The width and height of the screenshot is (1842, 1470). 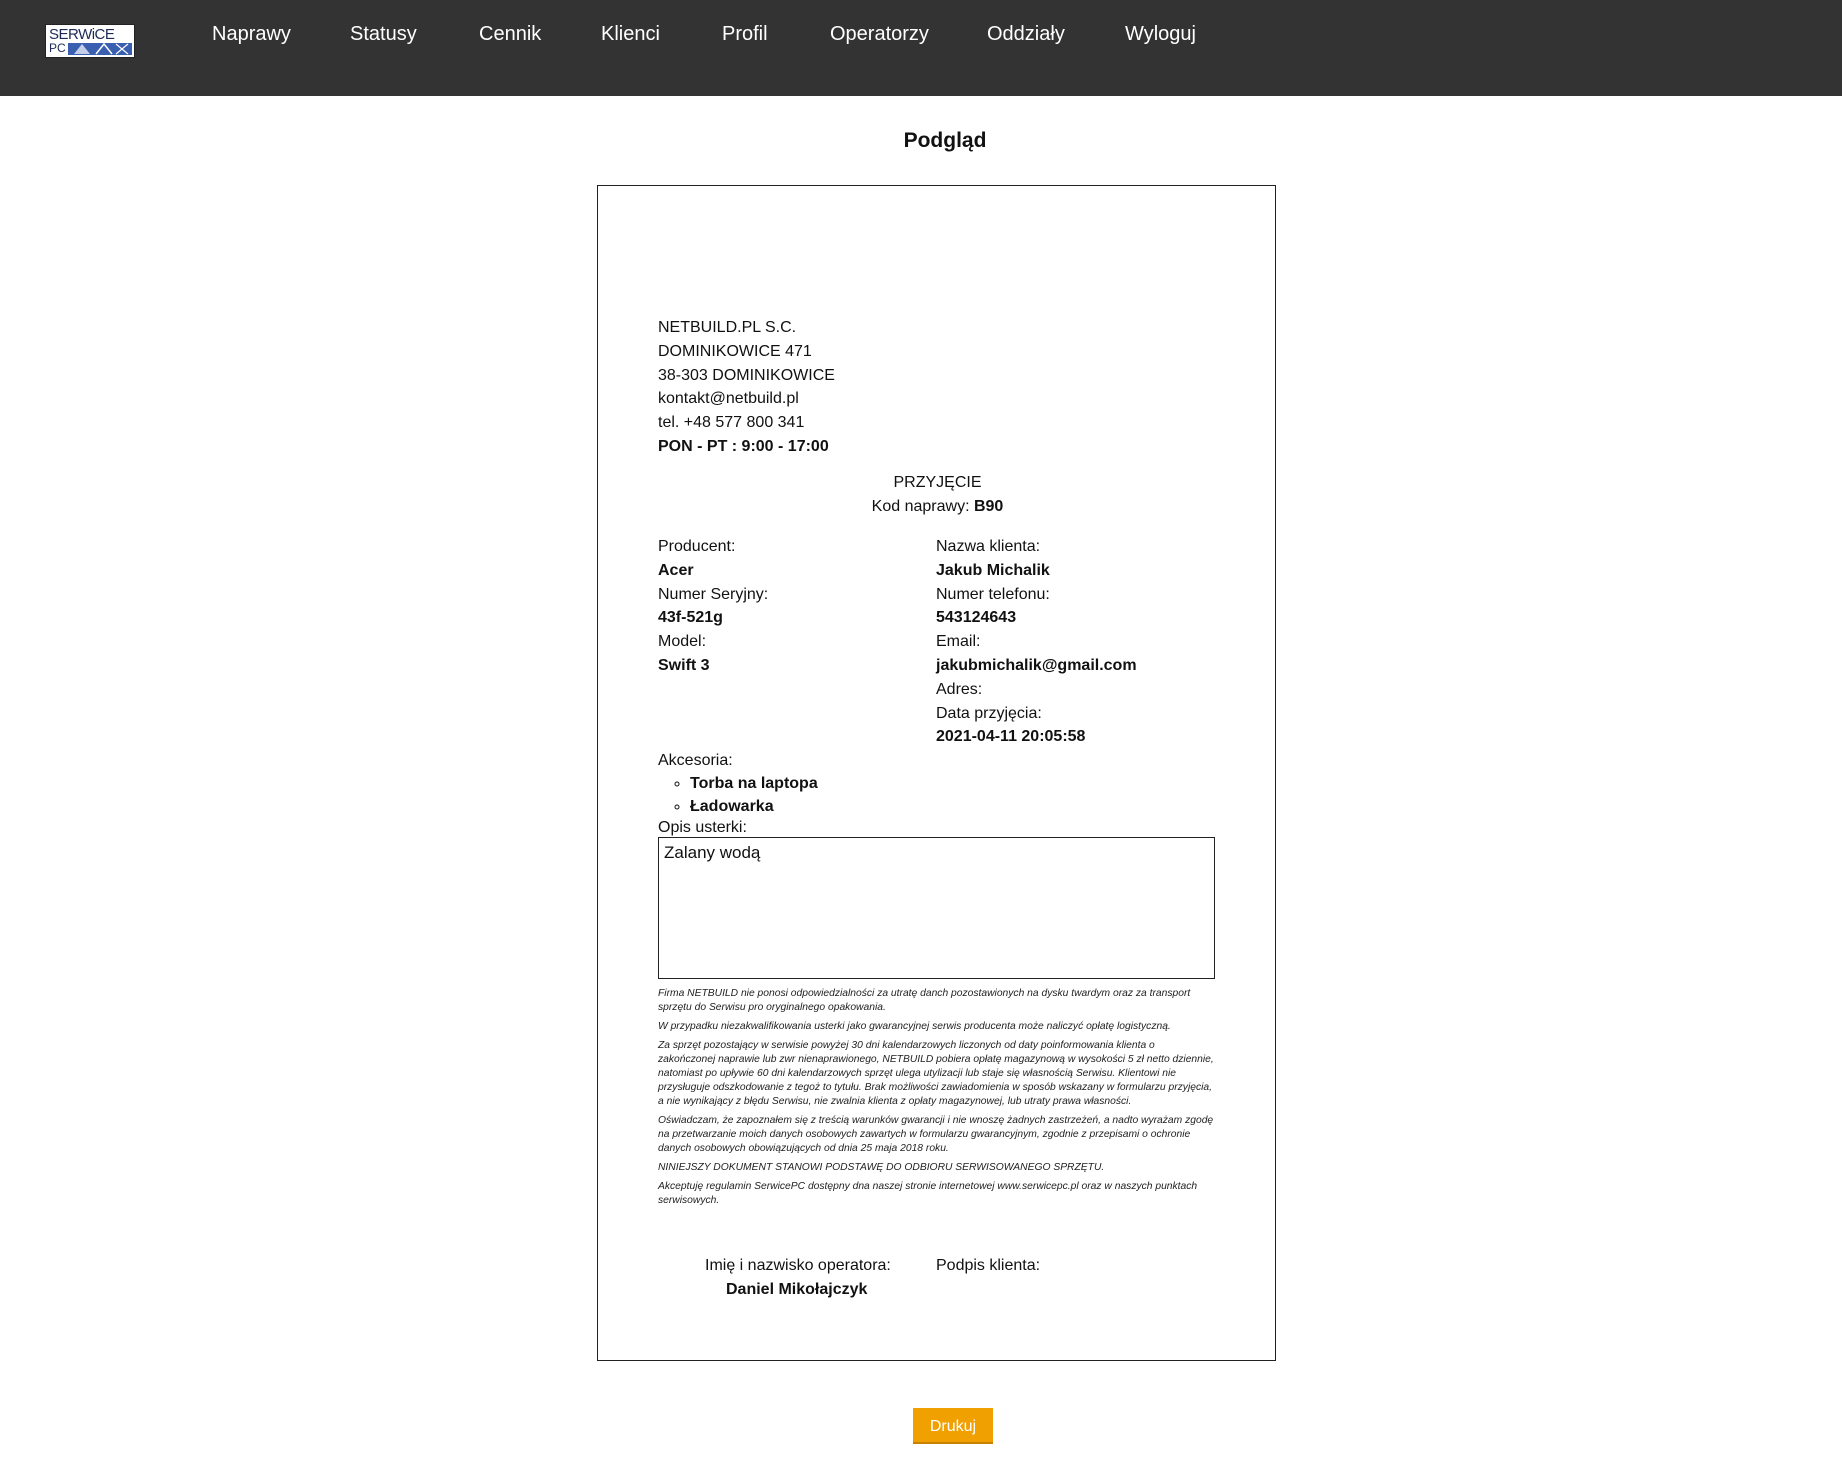 I want to click on fault-description-box: Zalany wodą, so click(x=936, y=908).